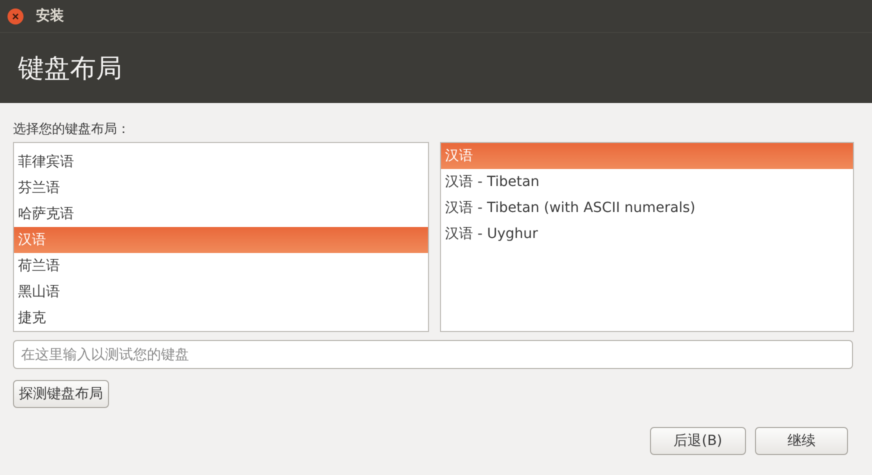 This screenshot has width=872, height=475. I want to click on nav-button: 后退(B), so click(698, 441).